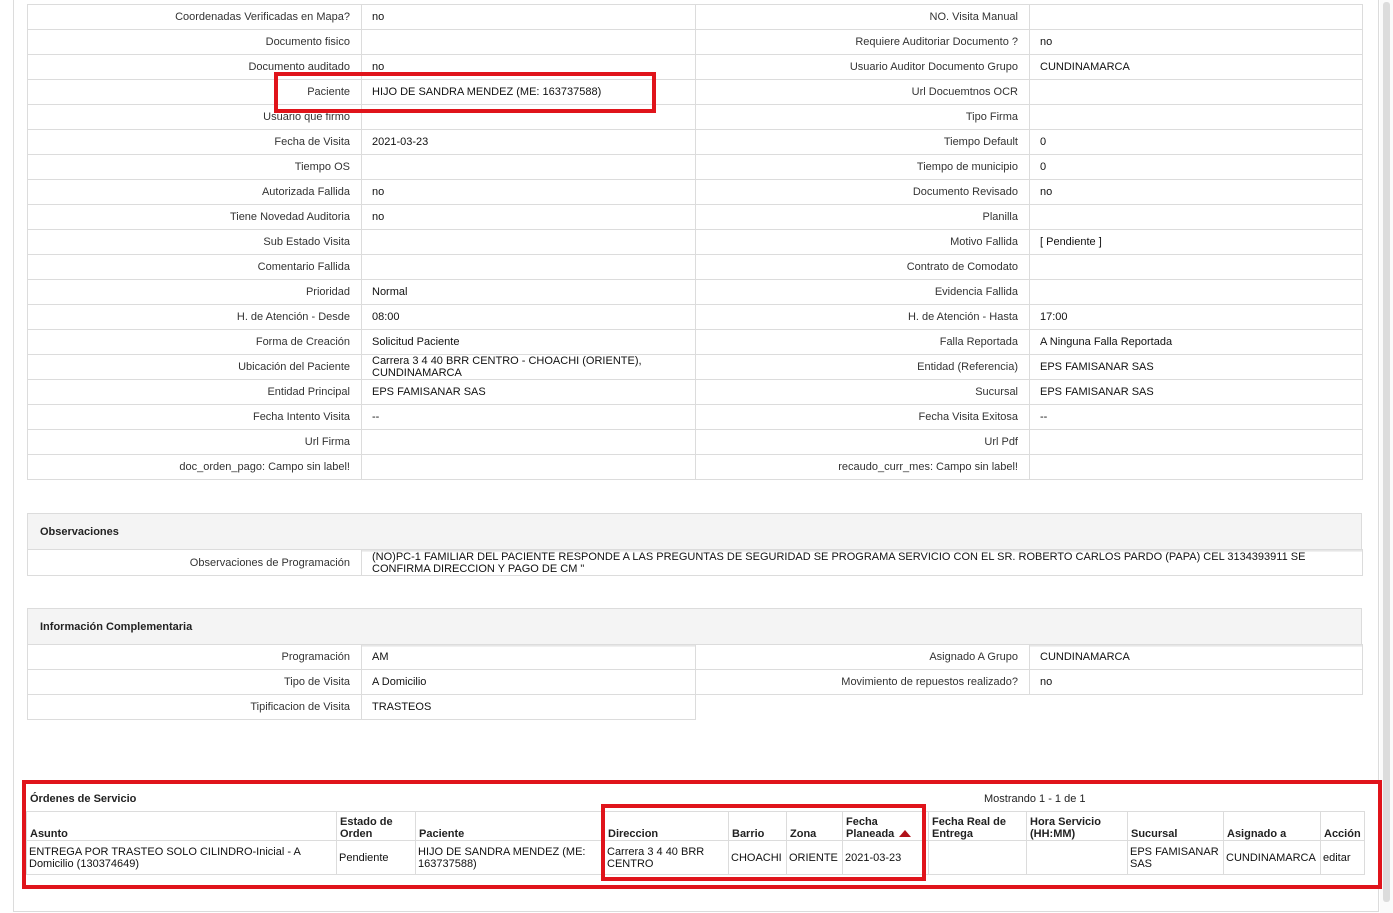  Describe the element at coordinates (194, 682) in the screenshot. I see `field-label: Tipo de Visita` at that location.